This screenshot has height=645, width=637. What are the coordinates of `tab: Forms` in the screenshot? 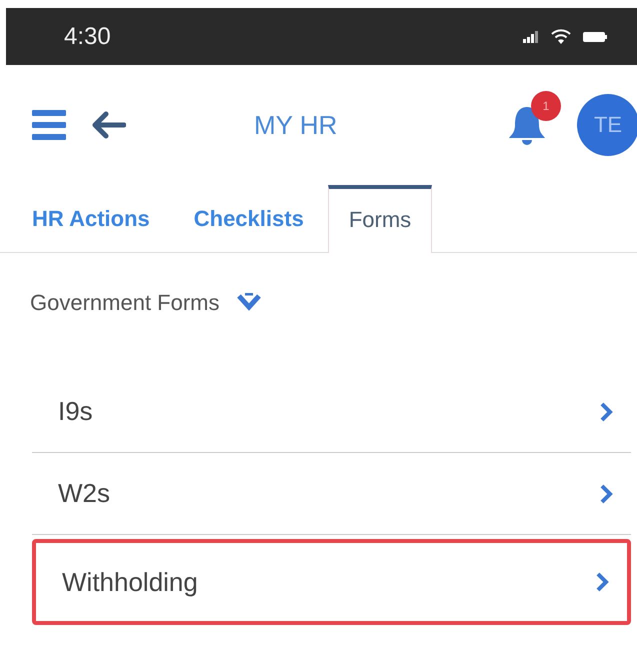 It's located at (380, 219).